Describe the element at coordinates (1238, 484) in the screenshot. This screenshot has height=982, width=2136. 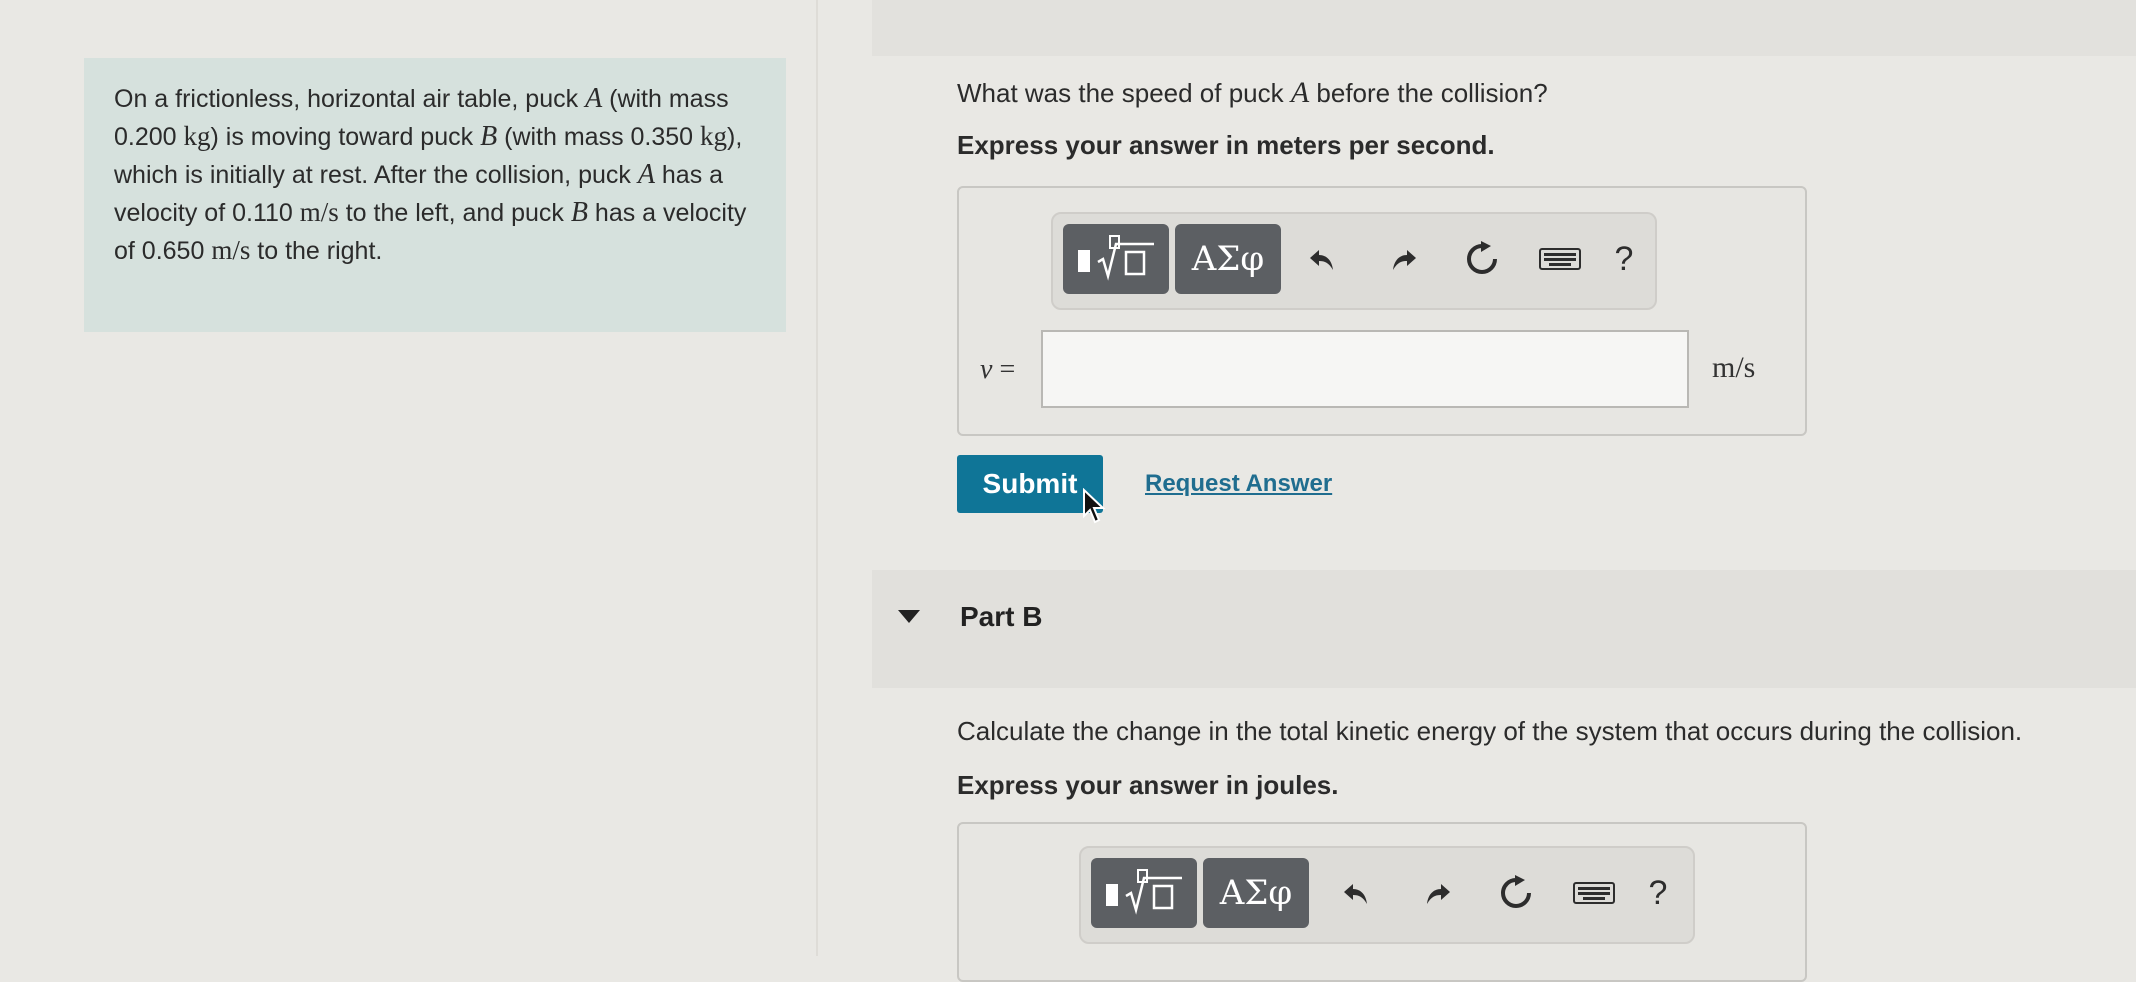
I see `request-answer-link: Request Answer` at that location.